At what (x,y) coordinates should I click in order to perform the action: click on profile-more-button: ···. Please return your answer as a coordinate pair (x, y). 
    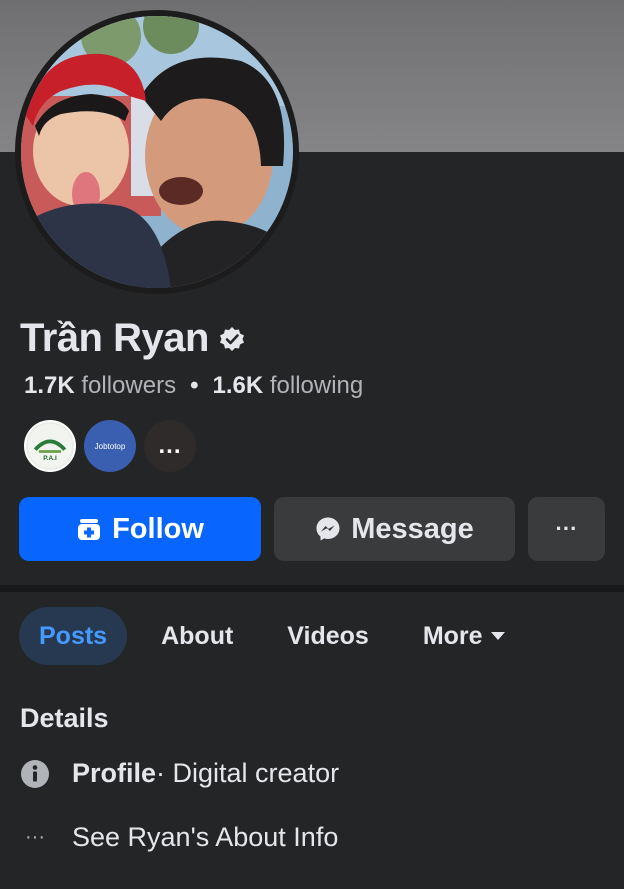
    Looking at the image, I should click on (566, 529).